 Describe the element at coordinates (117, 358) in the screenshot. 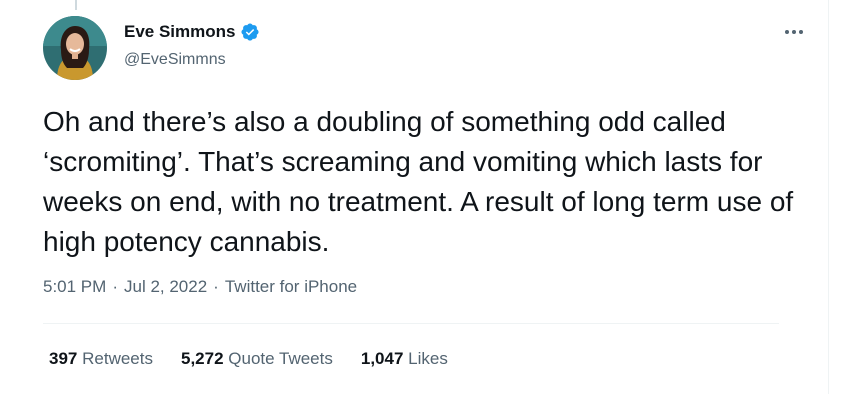

I see `retweets-label: Retweets` at that location.